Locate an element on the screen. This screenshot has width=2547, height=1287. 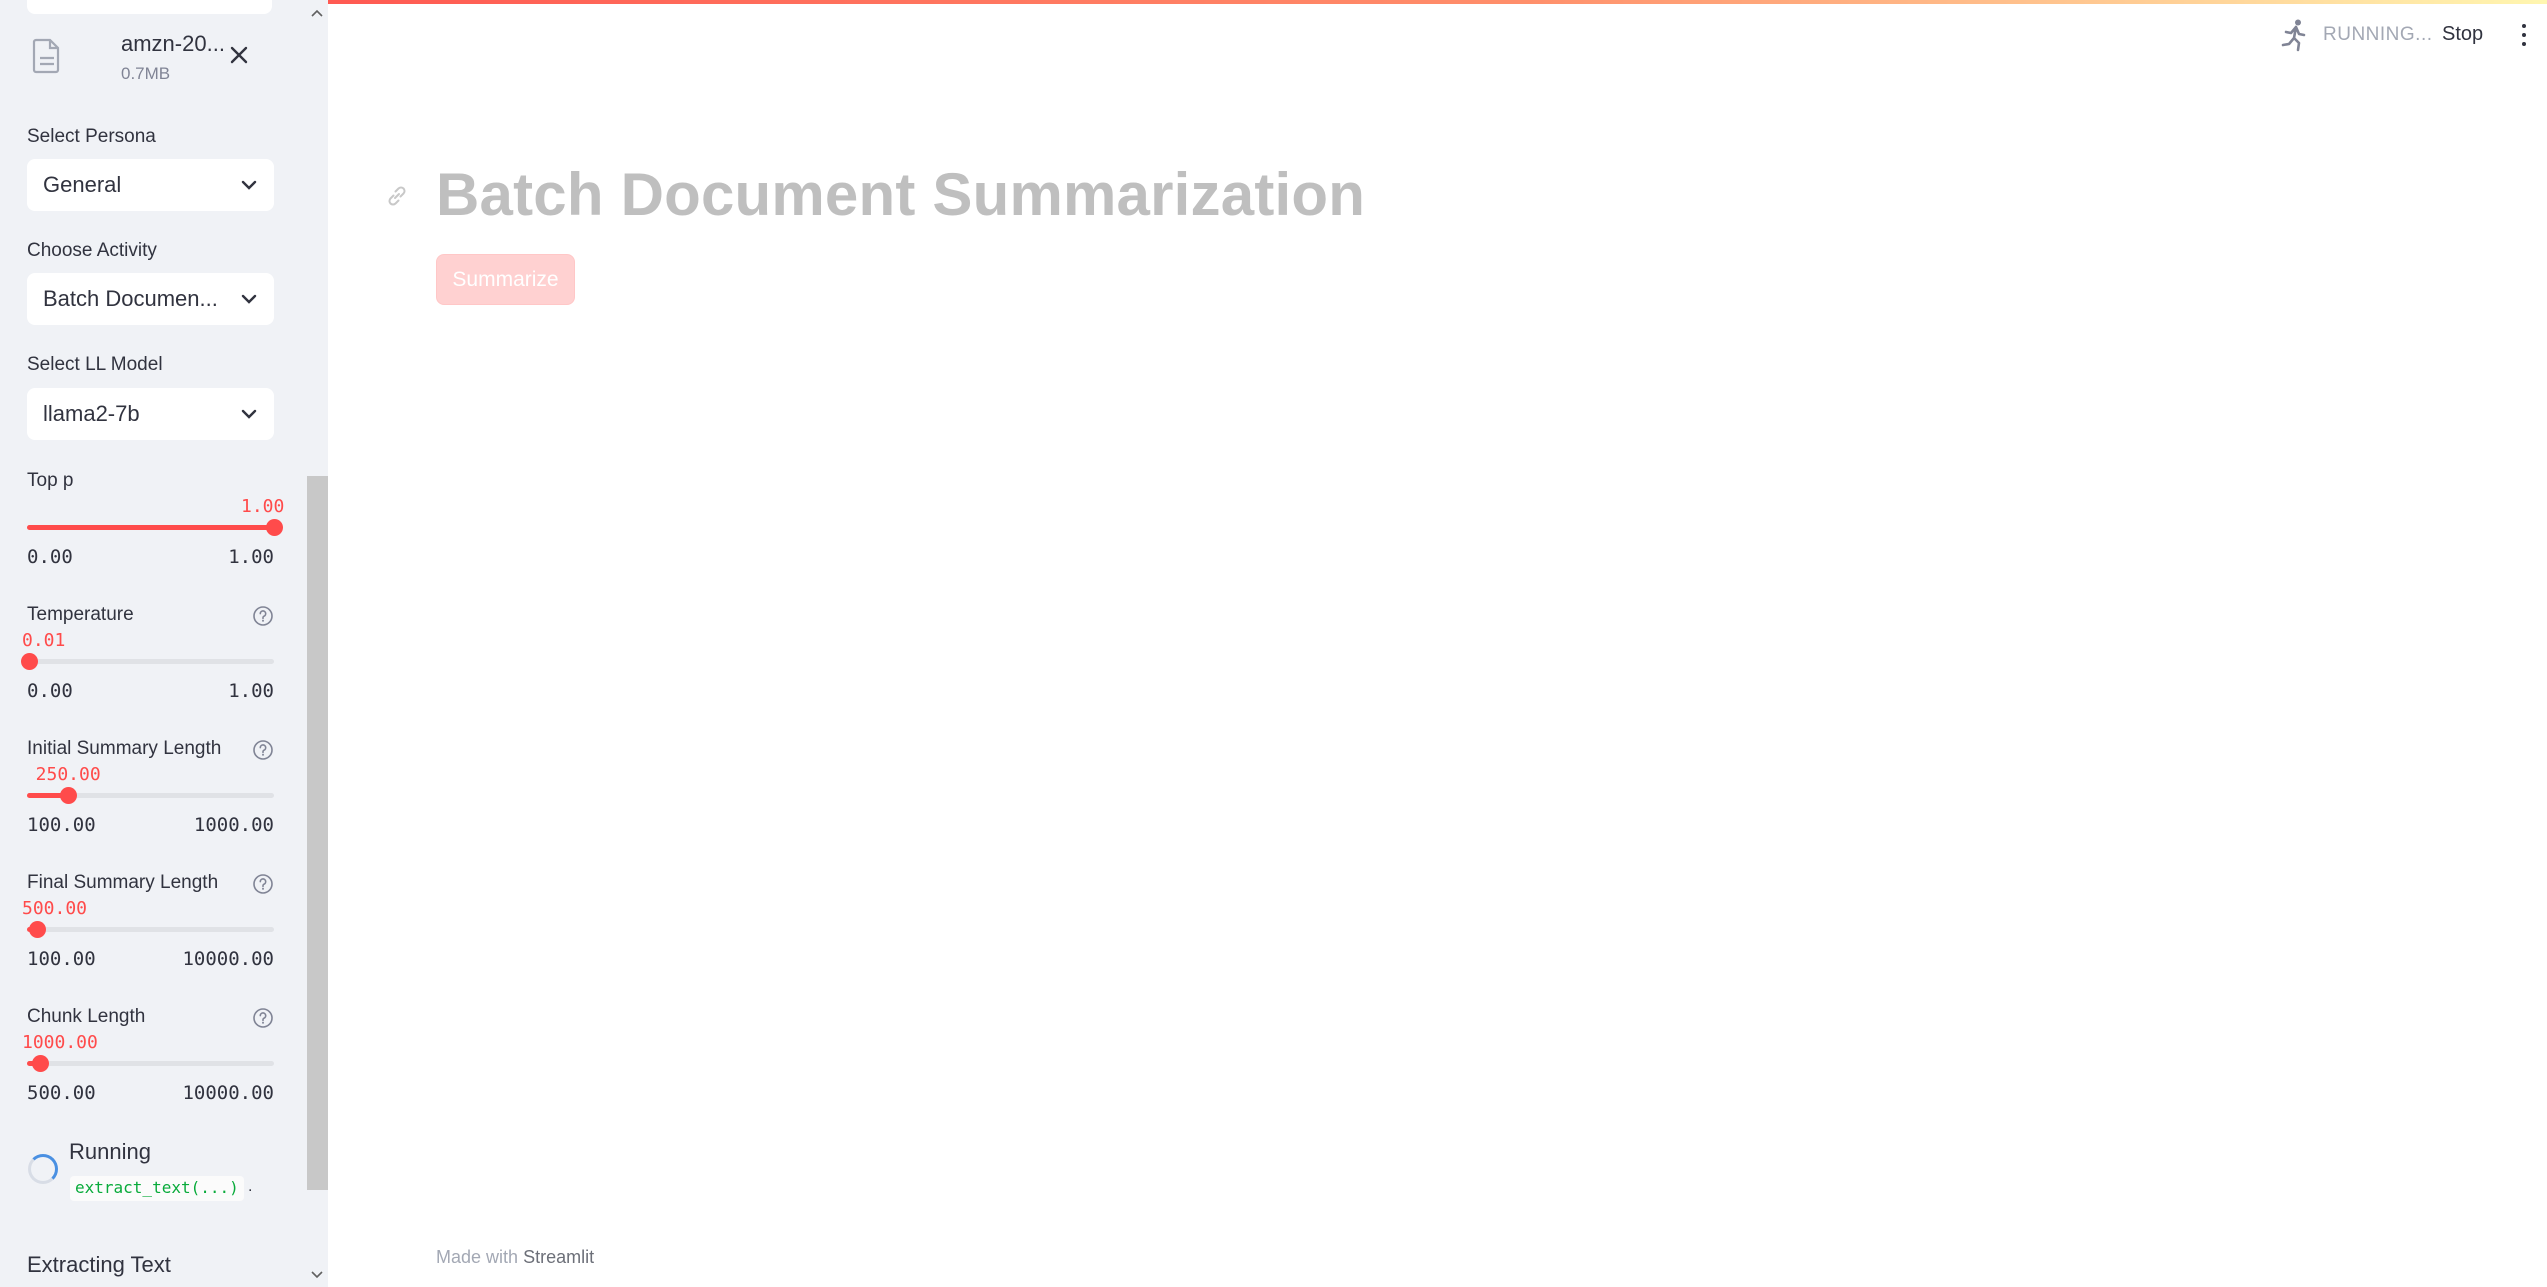
main-menu-icon is located at coordinates (2524, 35).